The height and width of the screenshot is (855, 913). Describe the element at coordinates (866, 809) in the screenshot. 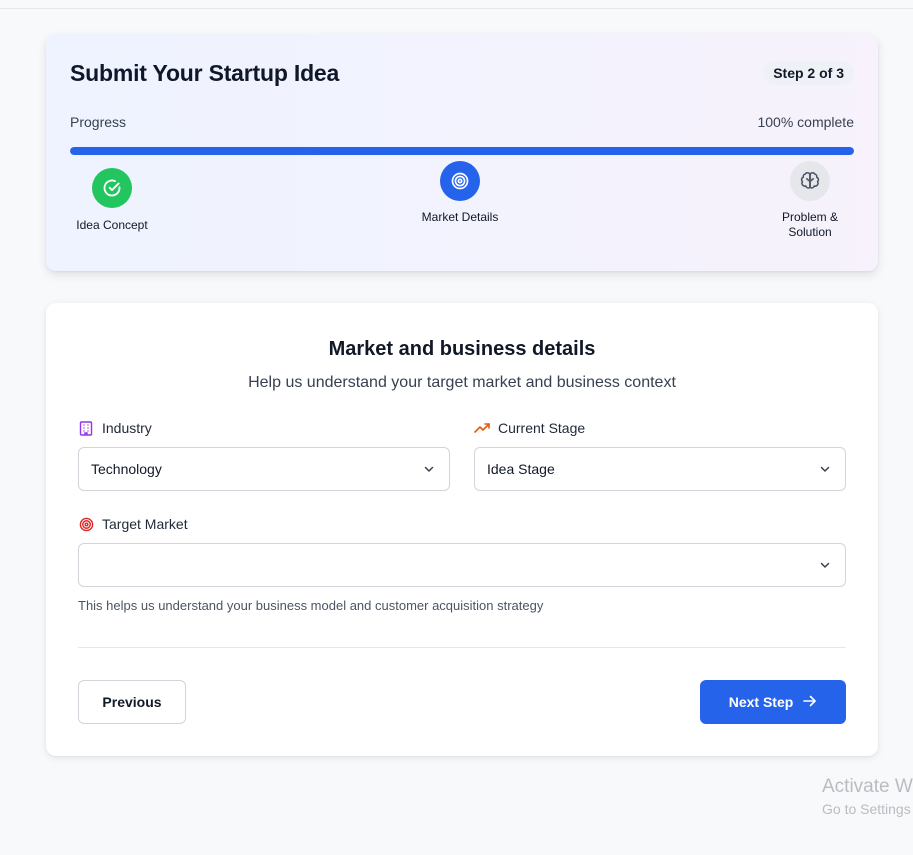

I see `activation-watermark-subtitle: Go to Settings` at that location.